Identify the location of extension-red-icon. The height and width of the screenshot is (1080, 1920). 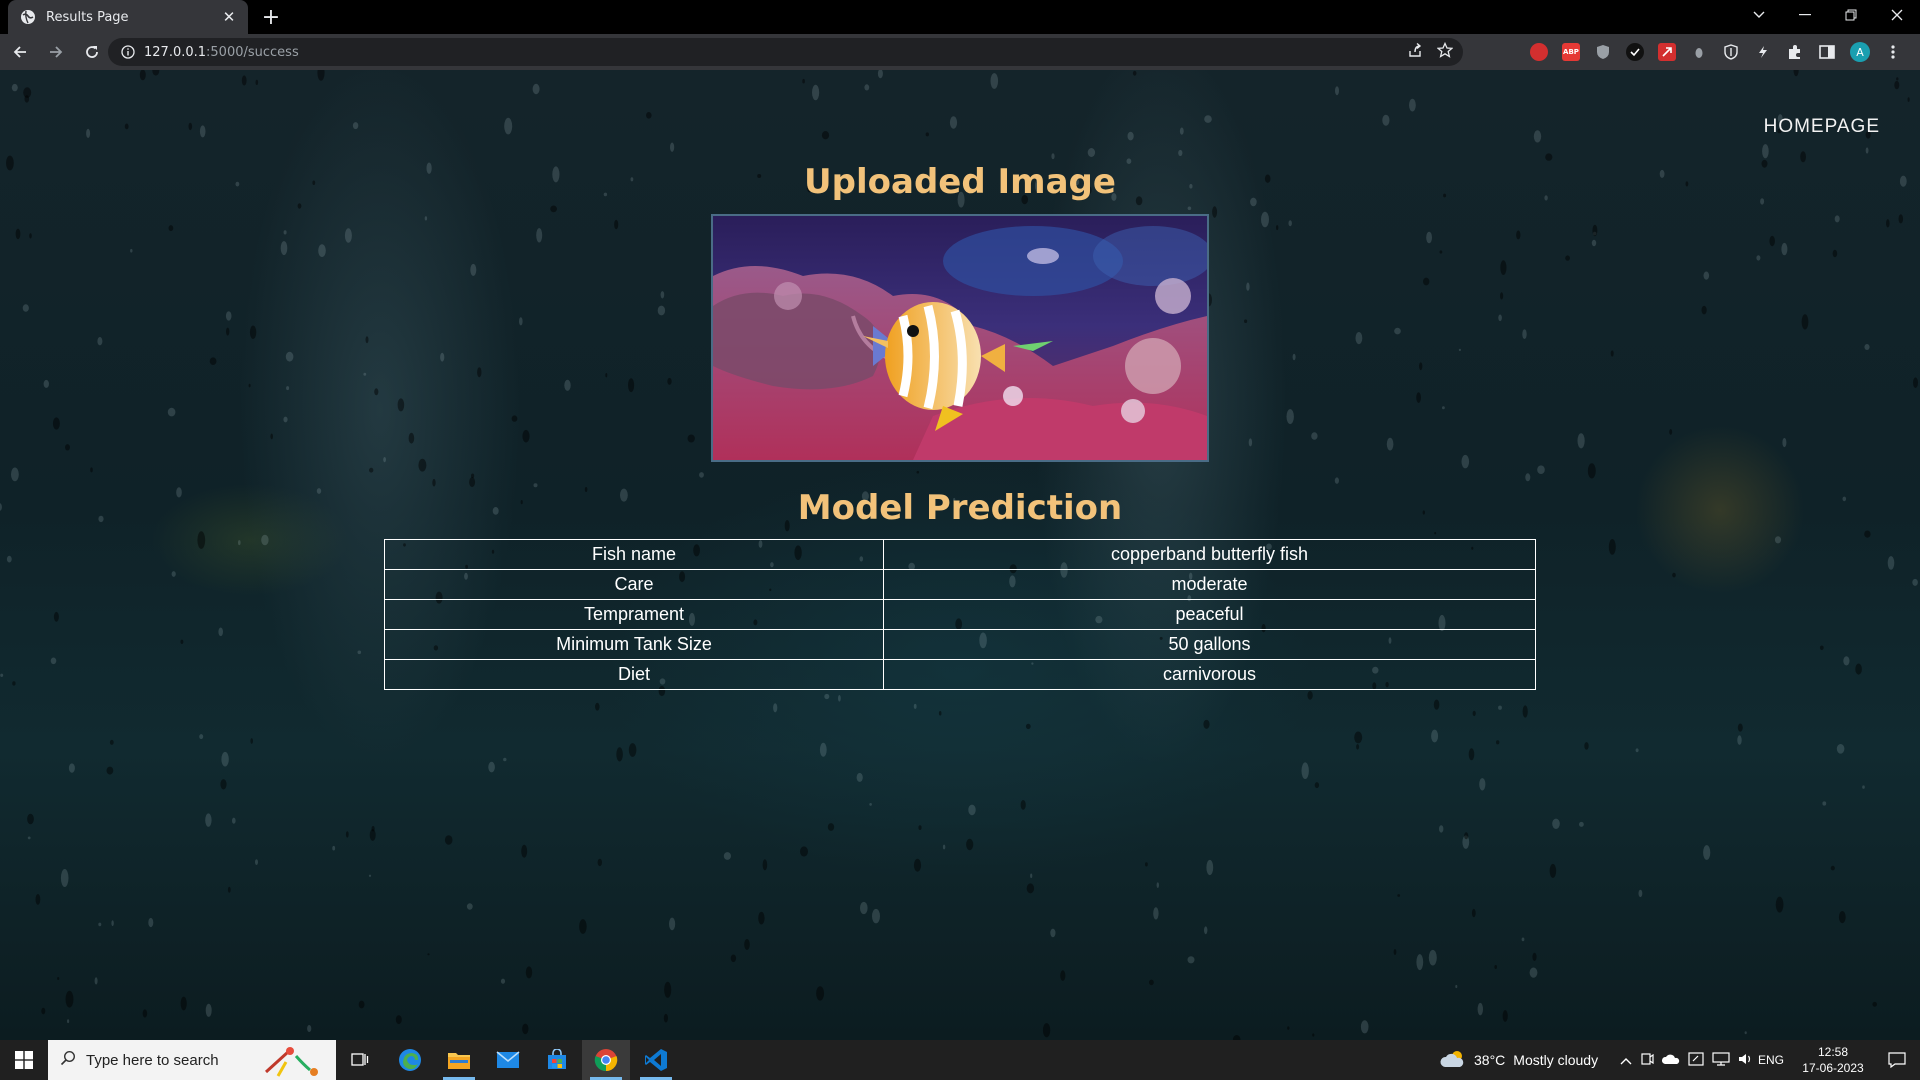
(1539, 52).